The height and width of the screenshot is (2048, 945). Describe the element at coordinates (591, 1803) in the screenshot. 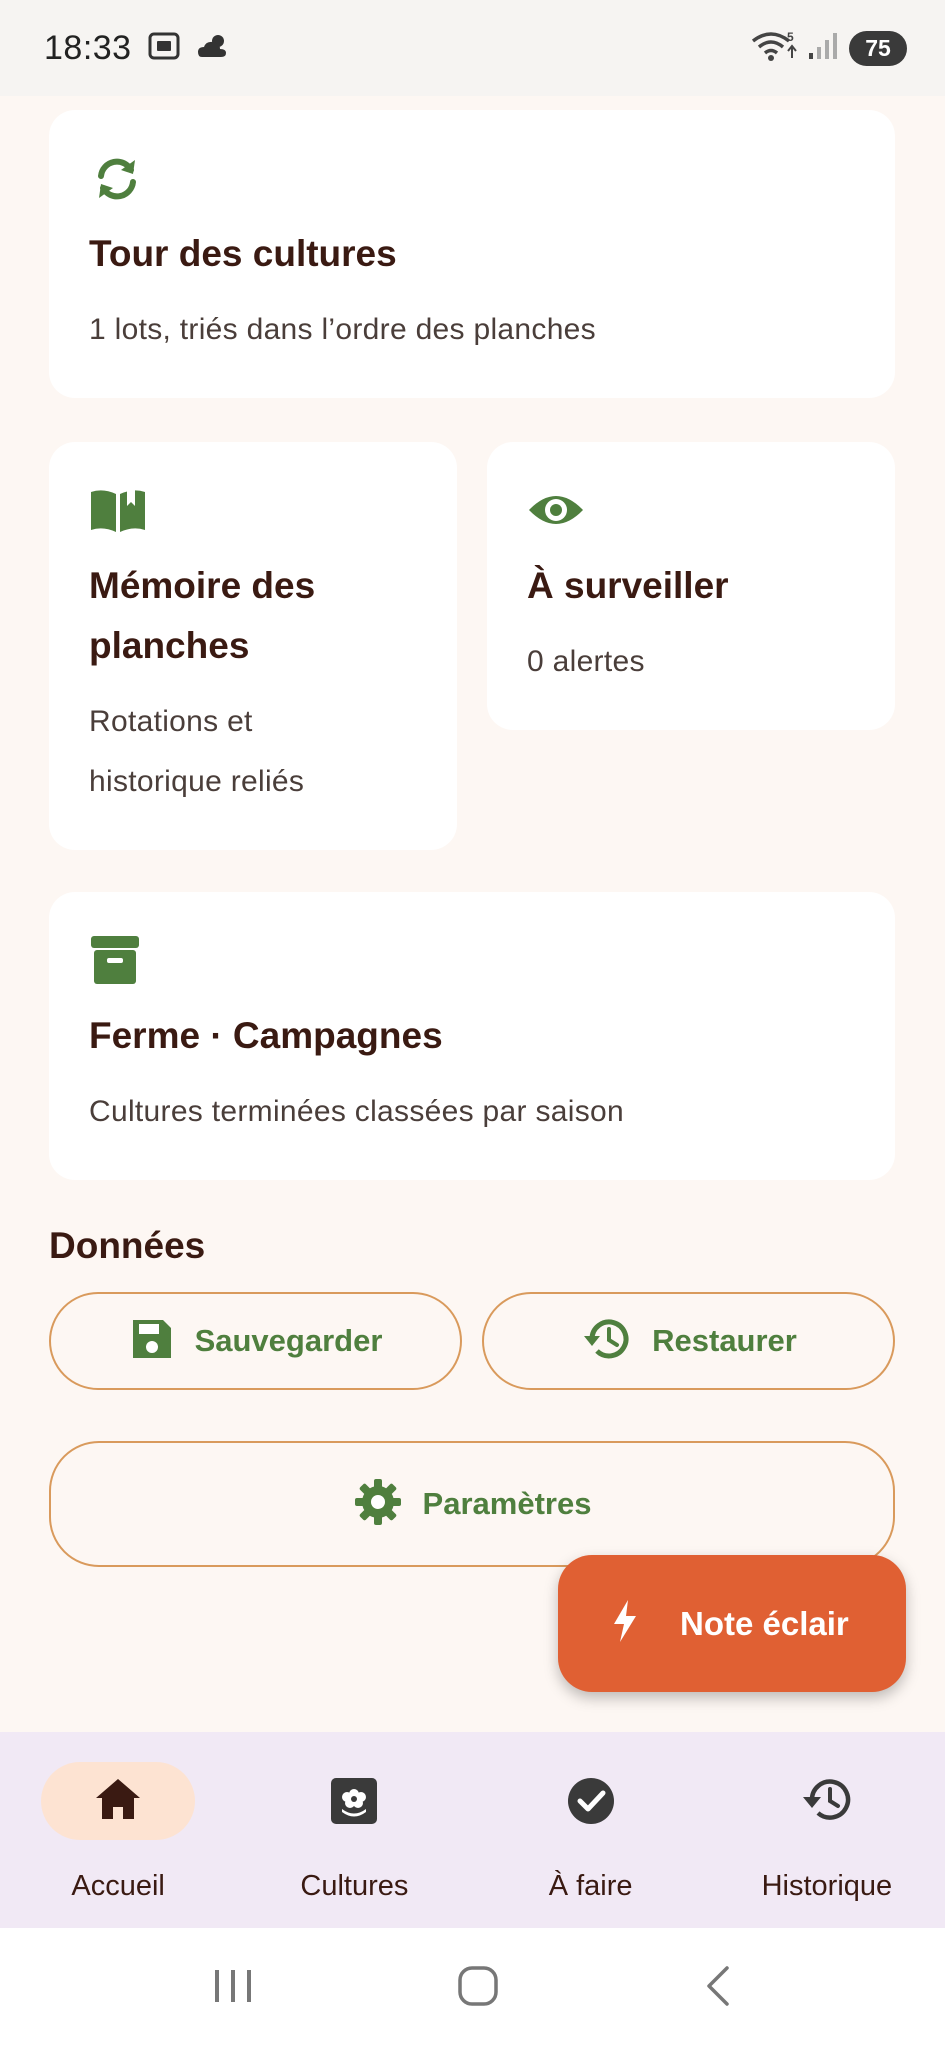

I see `check-circle-icon` at that location.